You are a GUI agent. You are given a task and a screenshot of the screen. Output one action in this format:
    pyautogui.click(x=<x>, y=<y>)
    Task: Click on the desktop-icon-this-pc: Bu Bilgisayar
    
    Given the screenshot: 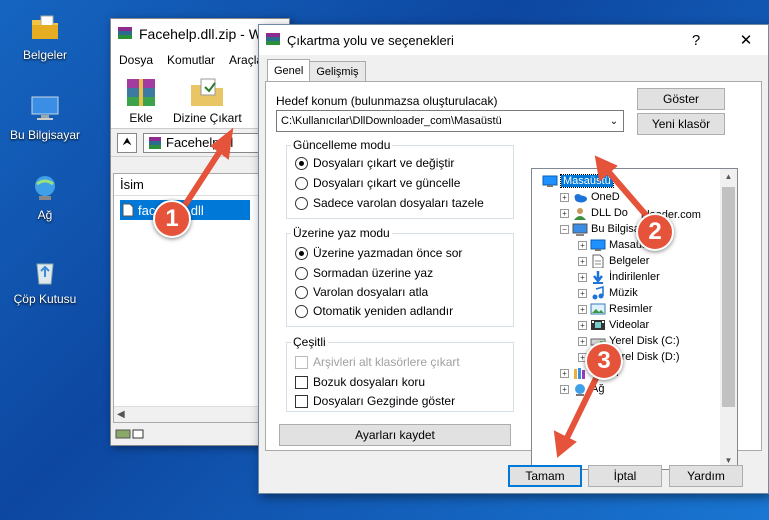 What is the action you would take?
    pyautogui.click(x=45, y=117)
    